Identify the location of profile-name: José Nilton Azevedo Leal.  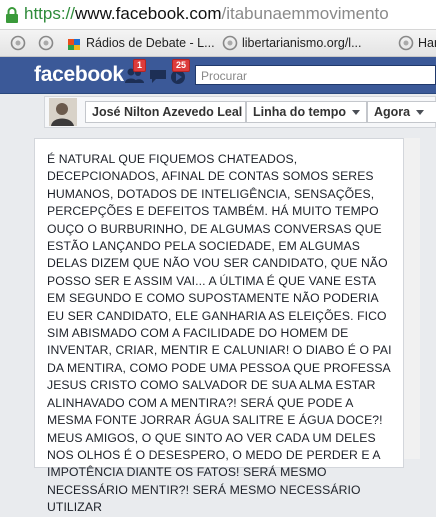
(167, 112).